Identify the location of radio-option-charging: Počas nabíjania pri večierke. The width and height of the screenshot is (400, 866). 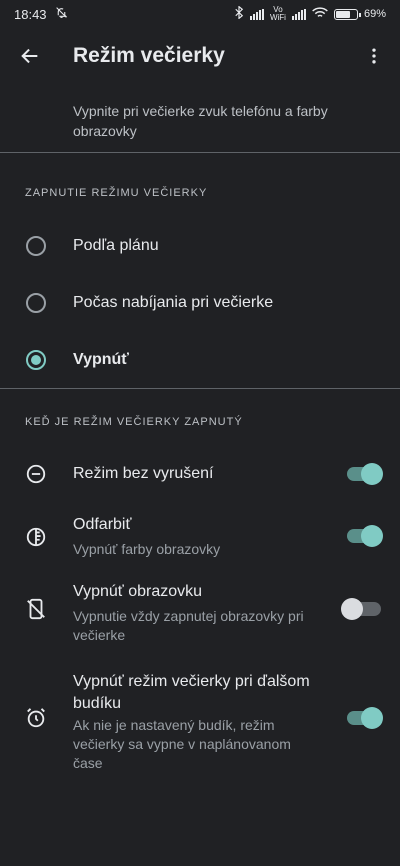
(200, 303).